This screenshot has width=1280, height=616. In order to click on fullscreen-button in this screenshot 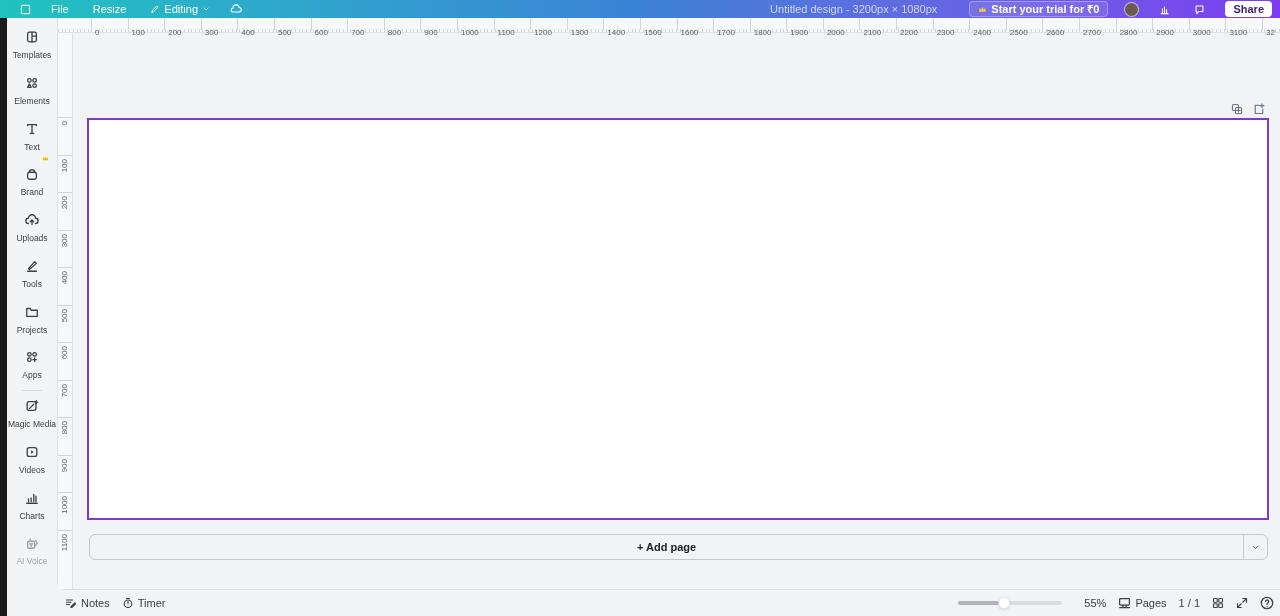, I will do `click(1242, 603)`.